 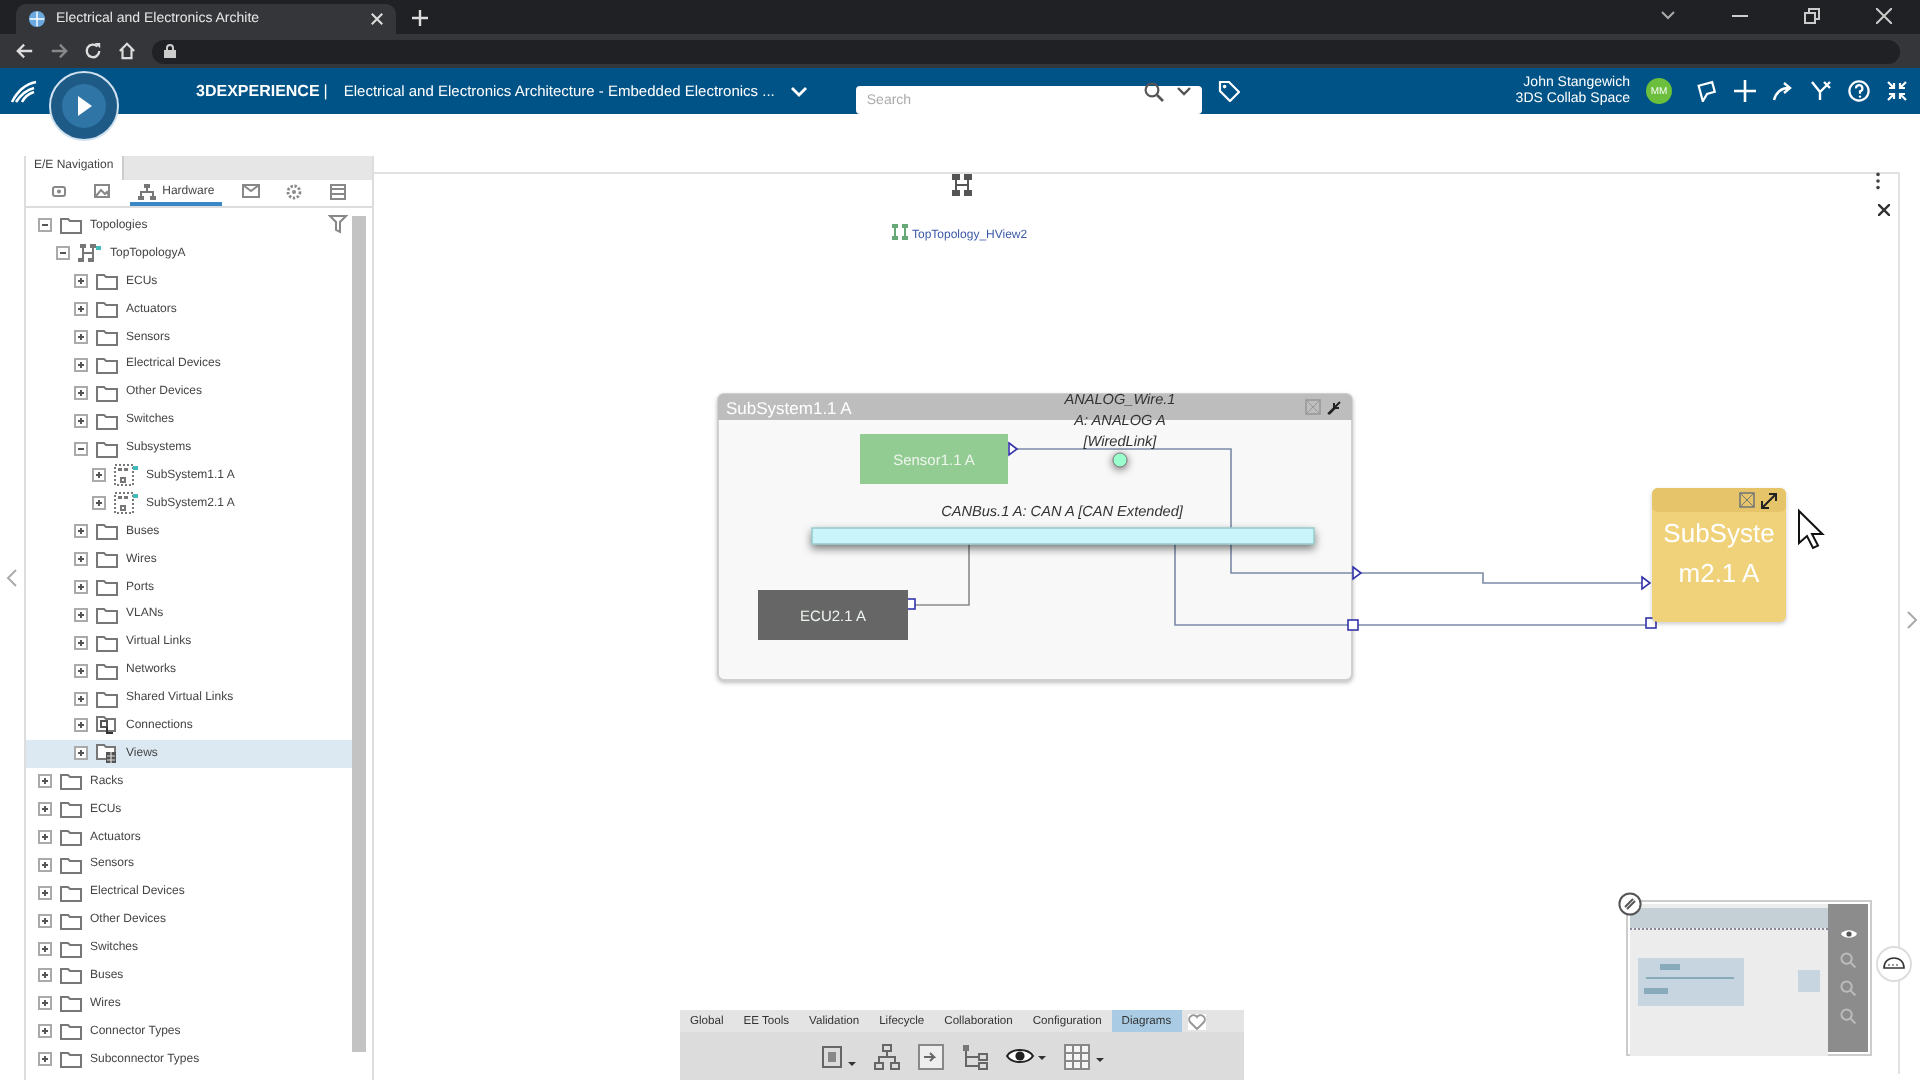 I want to click on help-icon, so click(x=1859, y=91).